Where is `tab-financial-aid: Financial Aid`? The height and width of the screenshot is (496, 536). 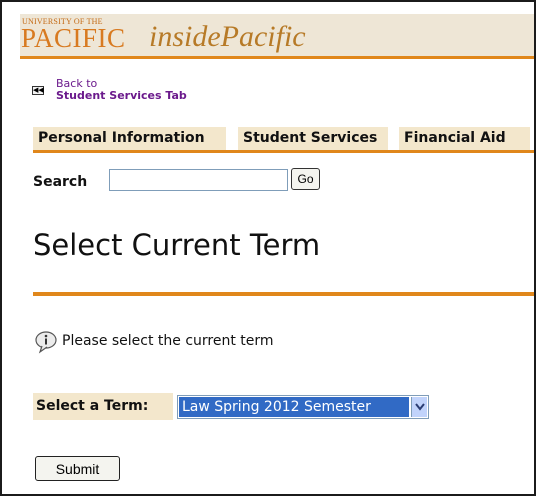
tab-financial-aid: Financial Aid is located at coordinates (464, 139).